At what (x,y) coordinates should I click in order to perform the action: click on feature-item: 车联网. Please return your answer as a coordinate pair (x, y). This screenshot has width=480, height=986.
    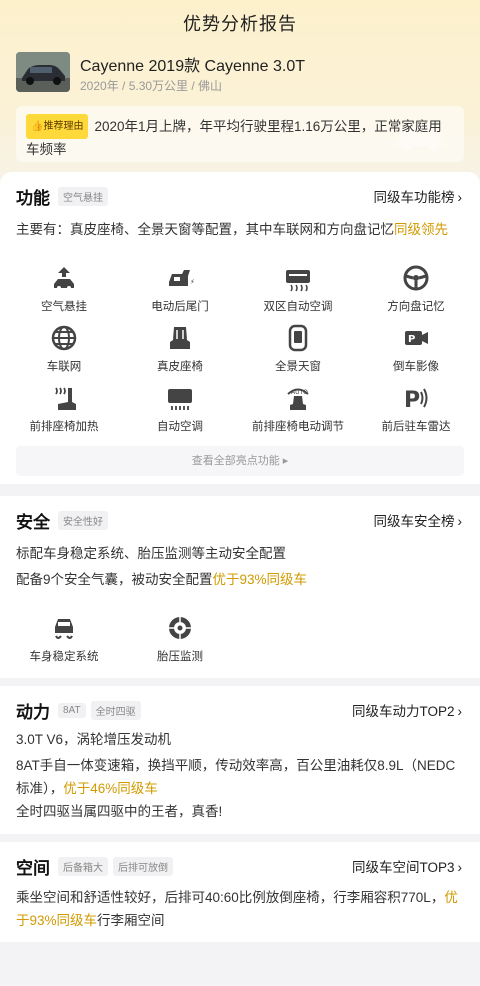
    Looking at the image, I should click on (64, 349).